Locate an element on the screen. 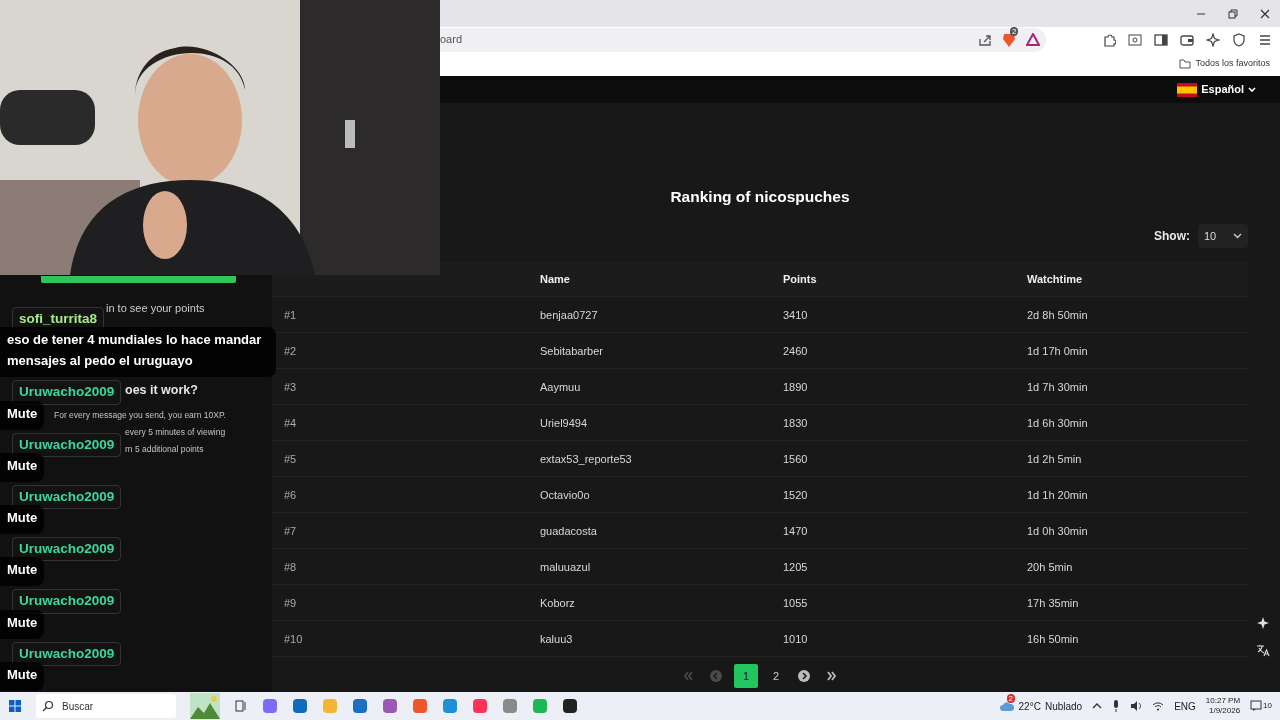  sidebar-icon is located at coordinates (1161, 39).